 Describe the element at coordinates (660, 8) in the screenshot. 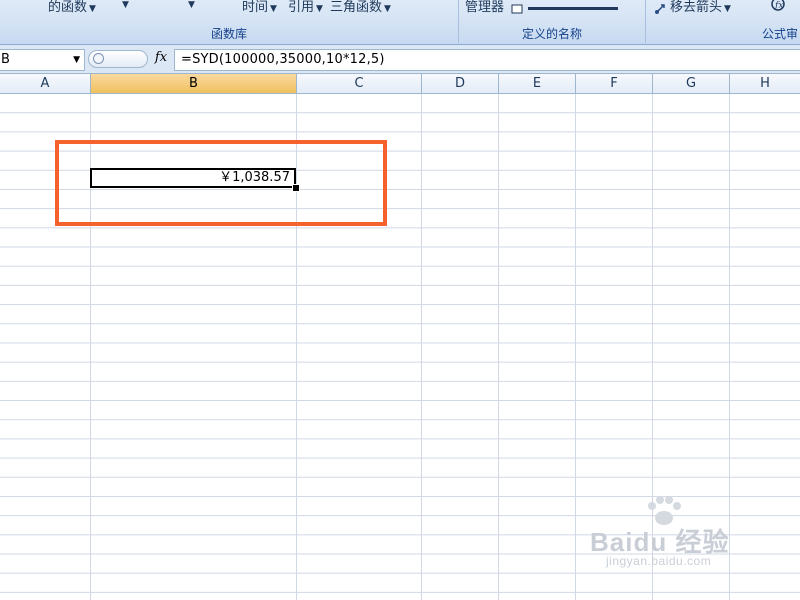

I see `remove-arrows-icon` at that location.